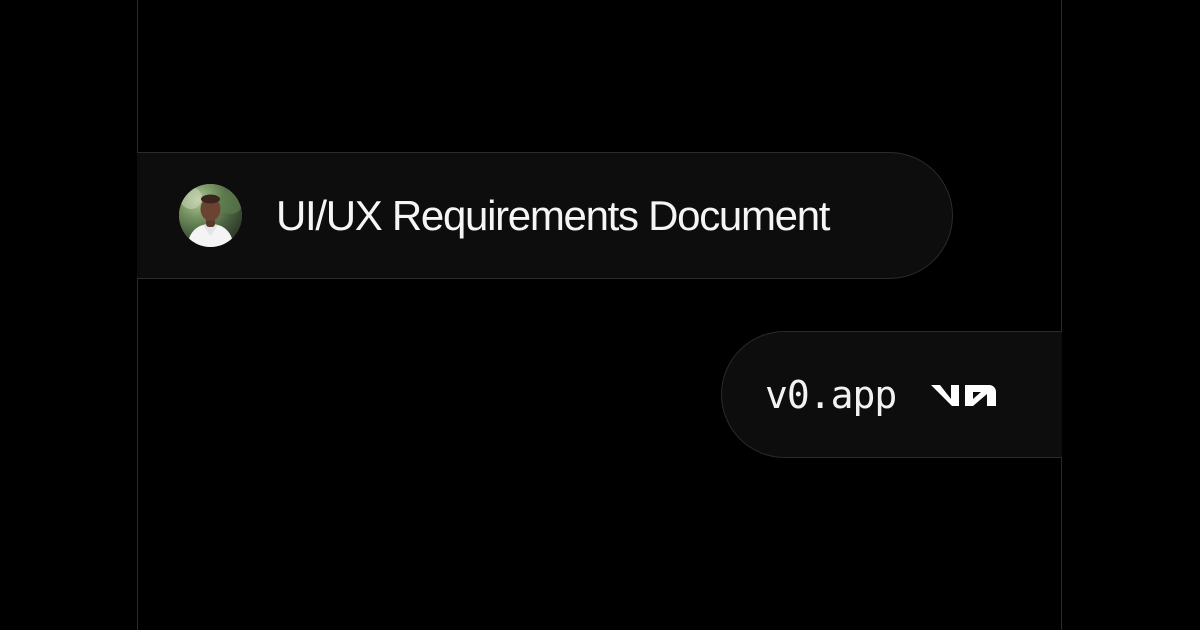 The width and height of the screenshot is (1200, 630). What do you see at coordinates (137, 315) in the screenshot?
I see `left-guide-line` at bounding box center [137, 315].